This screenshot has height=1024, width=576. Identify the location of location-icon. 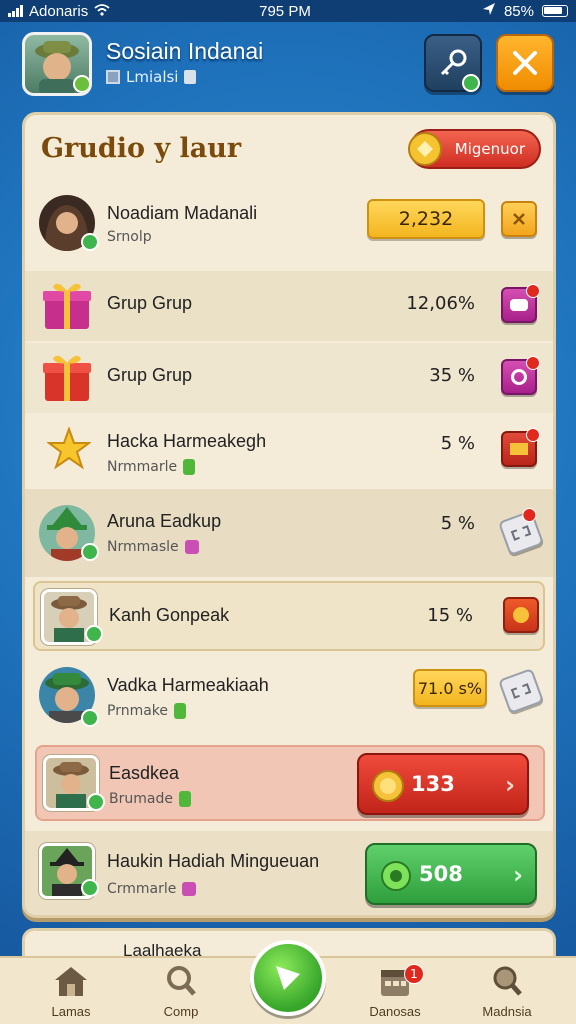
(489, 11).